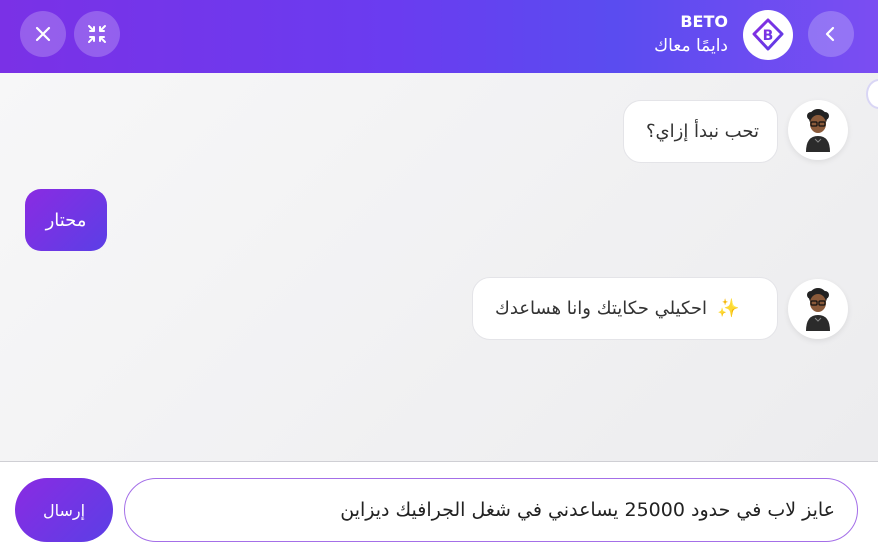 This screenshot has height=557, width=878. I want to click on svg-text: B, so click(768, 36).